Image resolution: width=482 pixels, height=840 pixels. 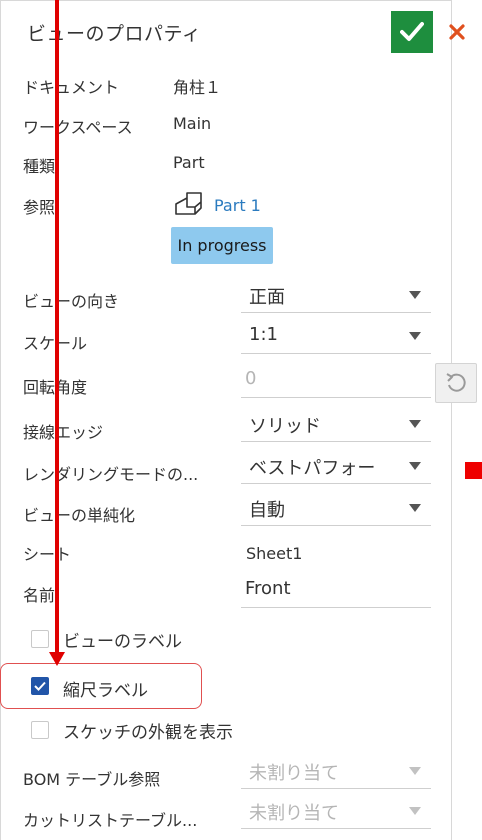 What do you see at coordinates (312, 468) in the screenshot?
I see `render-mode-value: ベストパフォー` at bounding box center [312, 468].